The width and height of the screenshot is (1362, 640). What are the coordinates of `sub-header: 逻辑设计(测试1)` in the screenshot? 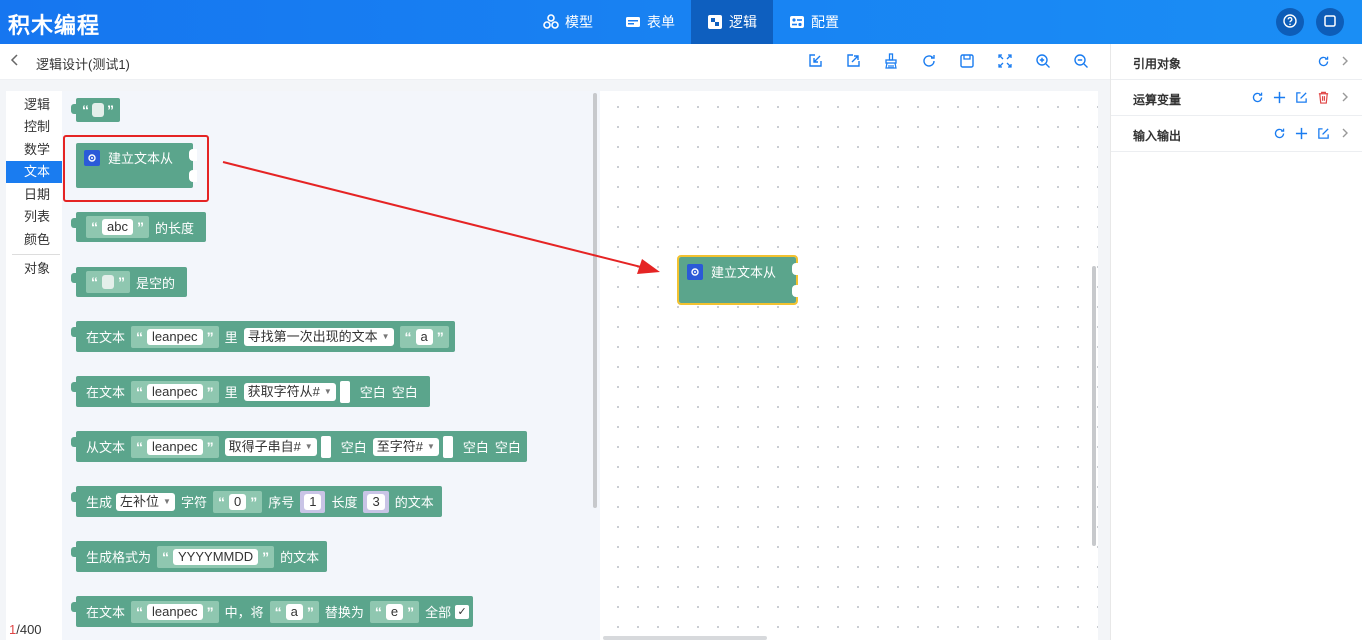 It's located at (555, 62).